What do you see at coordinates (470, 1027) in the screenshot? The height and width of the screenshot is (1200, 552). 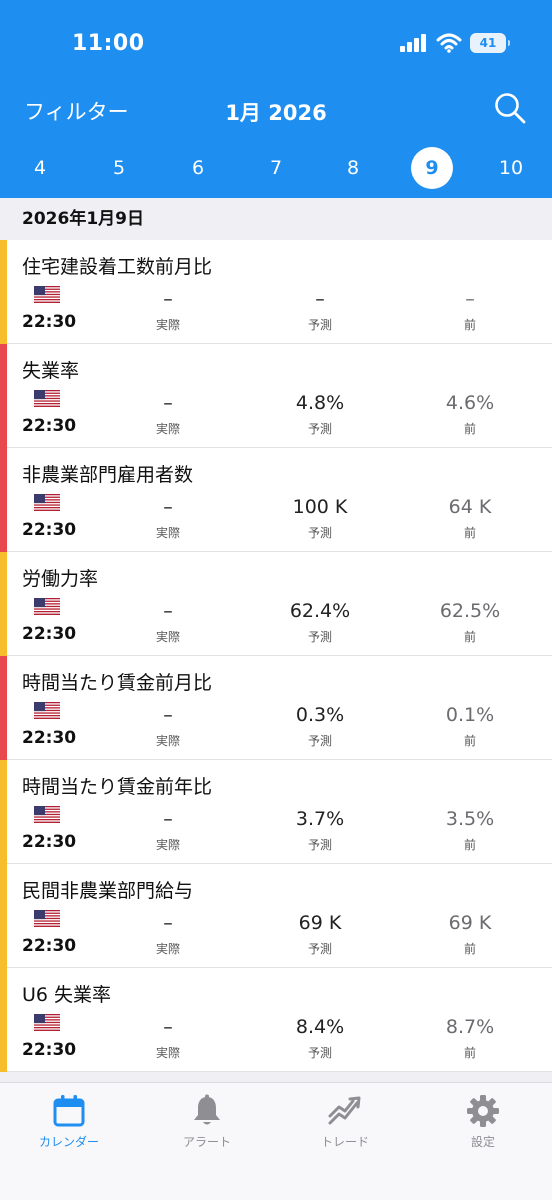 I see `previous-value: 8.7%` at bounding box center [470, 1027].